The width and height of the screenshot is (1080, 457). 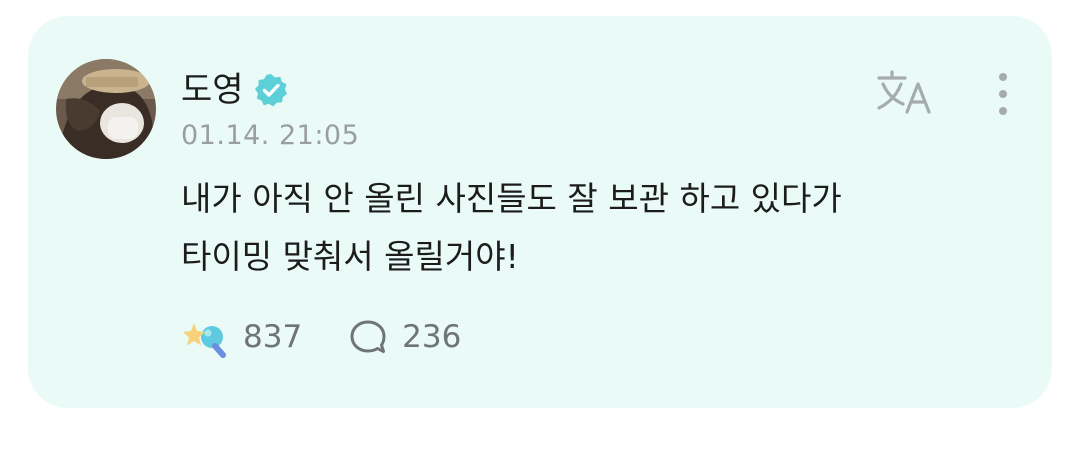 I want to click on author-row: 도영, so click(x=234, y=90).